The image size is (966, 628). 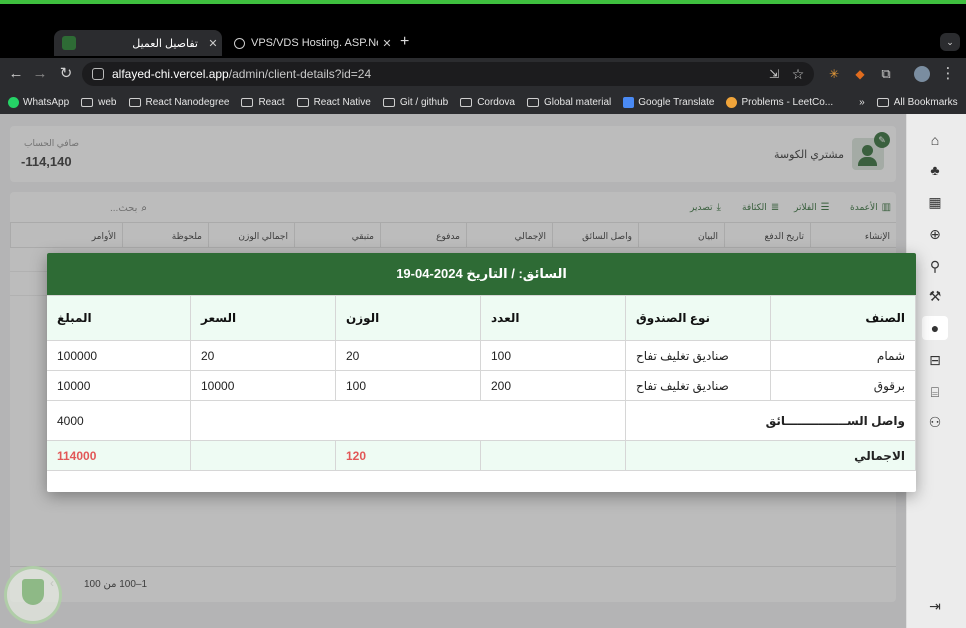 What do you see at coordinates (553, 318) in the screenshot?
I see `header-count: العدد` at bounding box center [553, 318].